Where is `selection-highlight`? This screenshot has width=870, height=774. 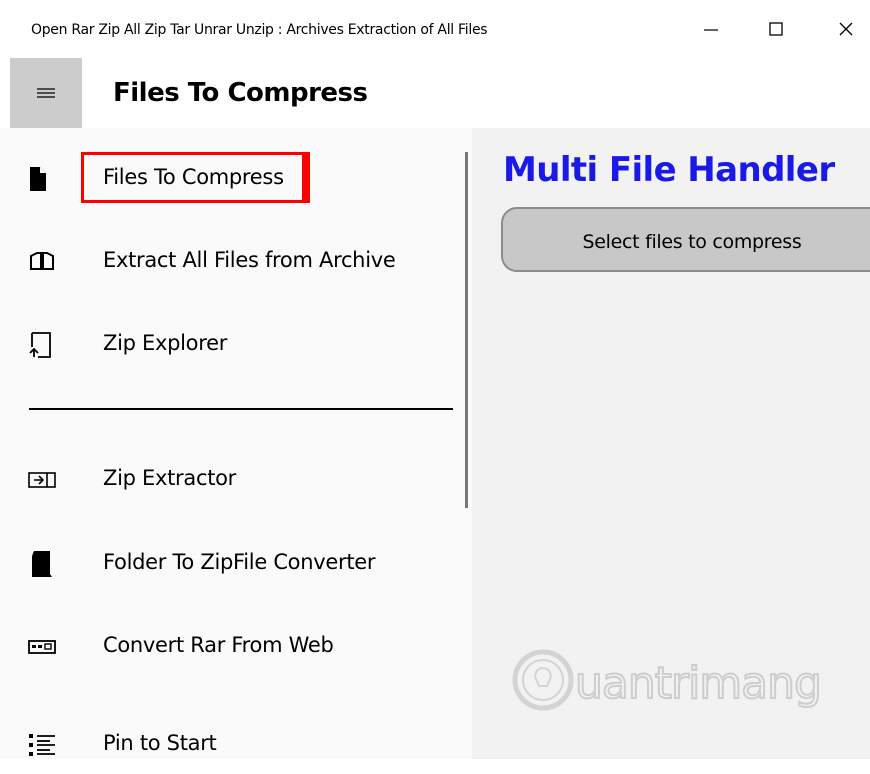
selection-highlight is located at coordinates (195, 177).